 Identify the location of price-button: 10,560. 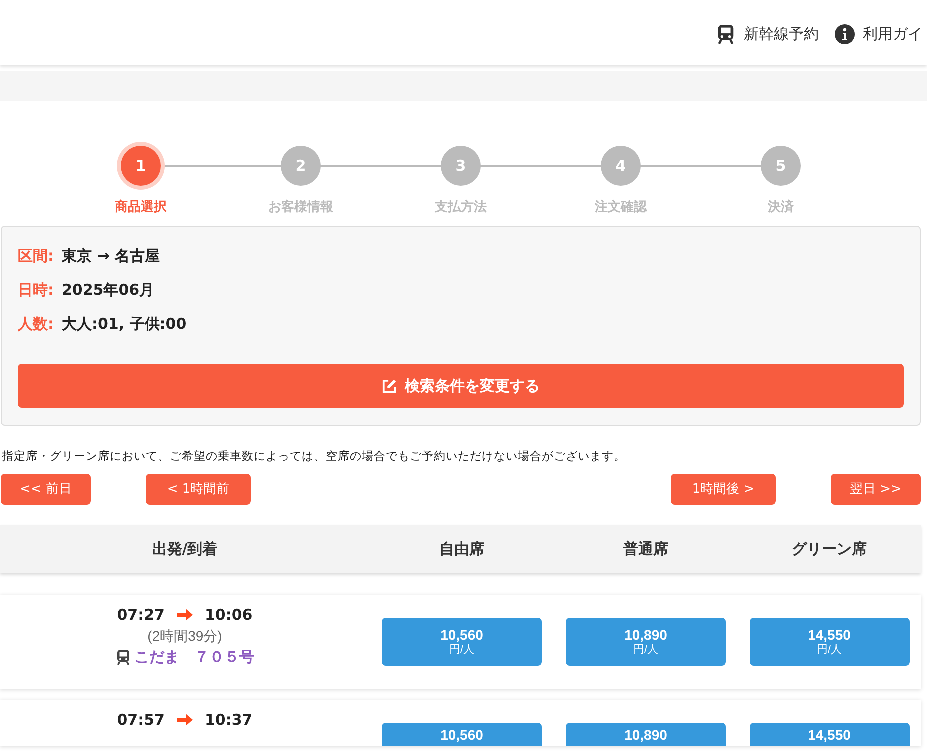
(462, 734).